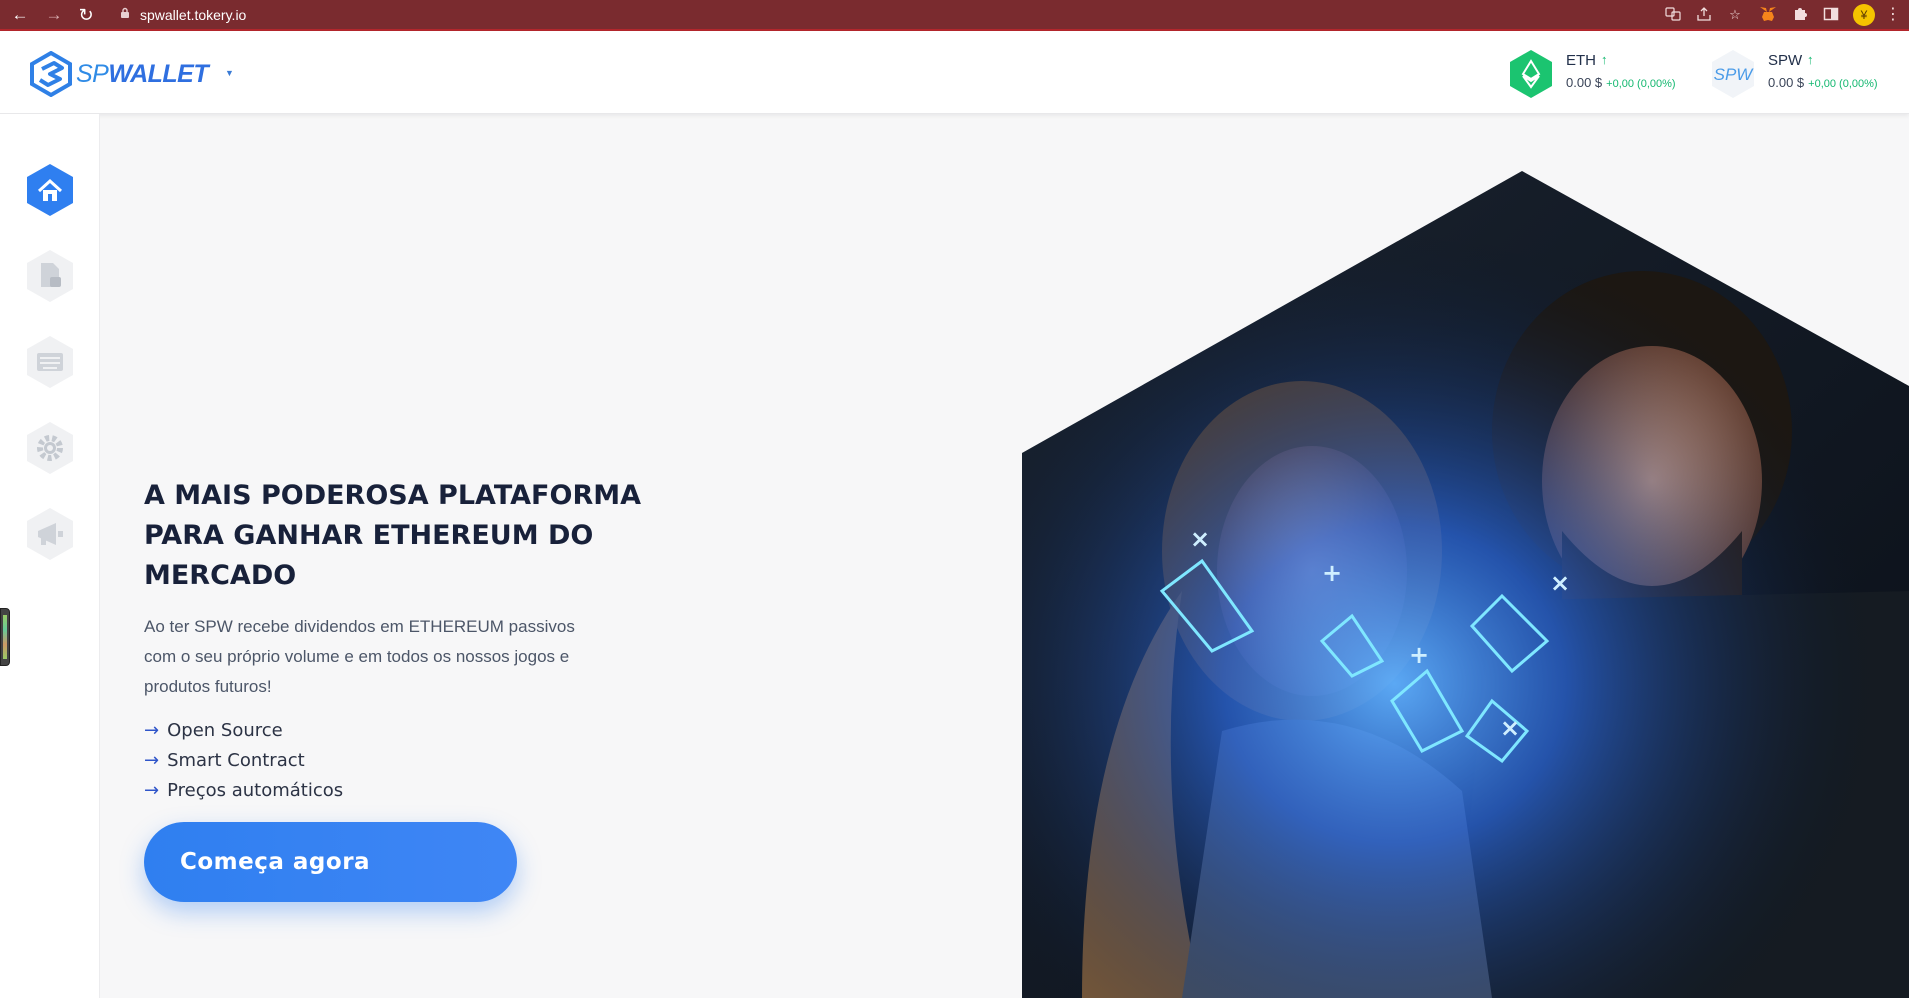 The width and height of the screenshot is (1909, 998). Describe the element at coordinates (1603, 74) in the screenshot. I see `ticker-eth: ETH ↑ 0.00 $ +0,00 (0,00%)` at that location.